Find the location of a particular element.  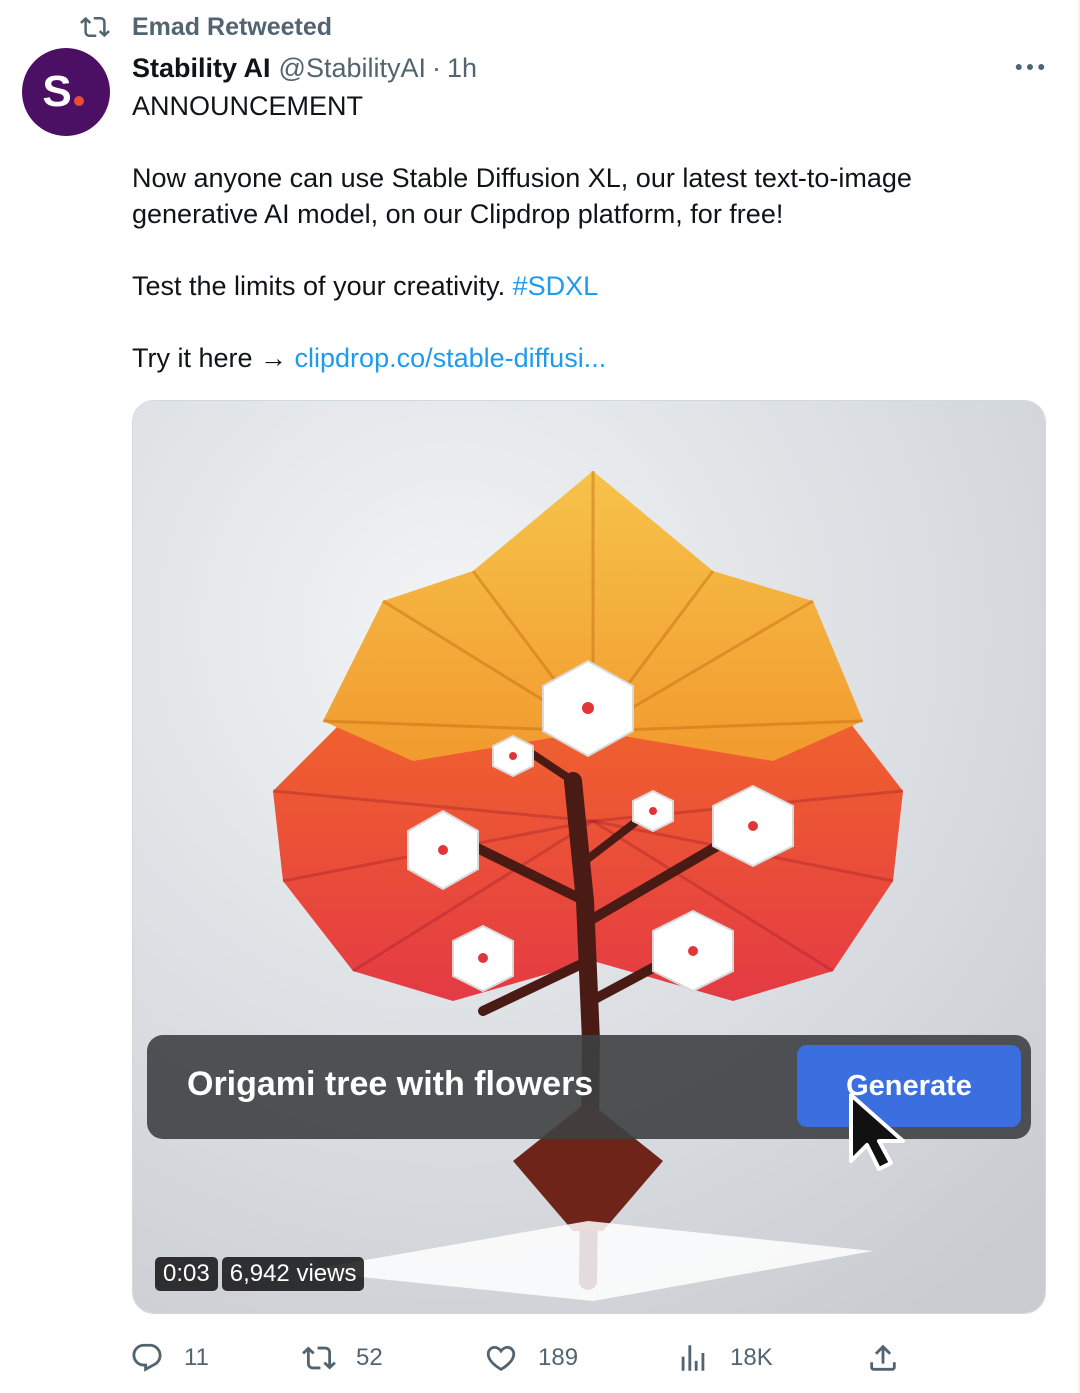

tweet-actions: 11 52 189 18K is located at coordinates (520, 1358).